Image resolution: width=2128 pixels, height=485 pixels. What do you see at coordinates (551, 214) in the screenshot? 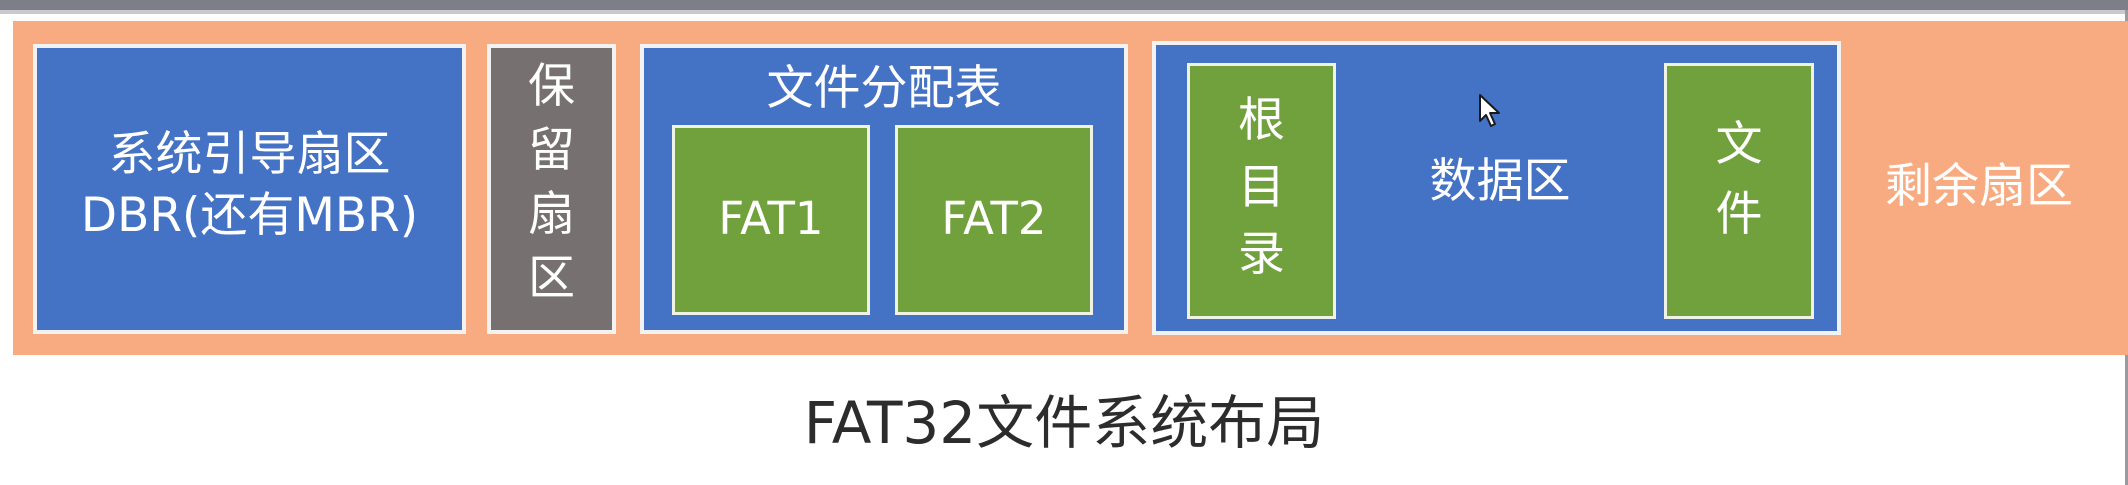
I see `reserved-char: 扇` at bounding box center [551, 214].